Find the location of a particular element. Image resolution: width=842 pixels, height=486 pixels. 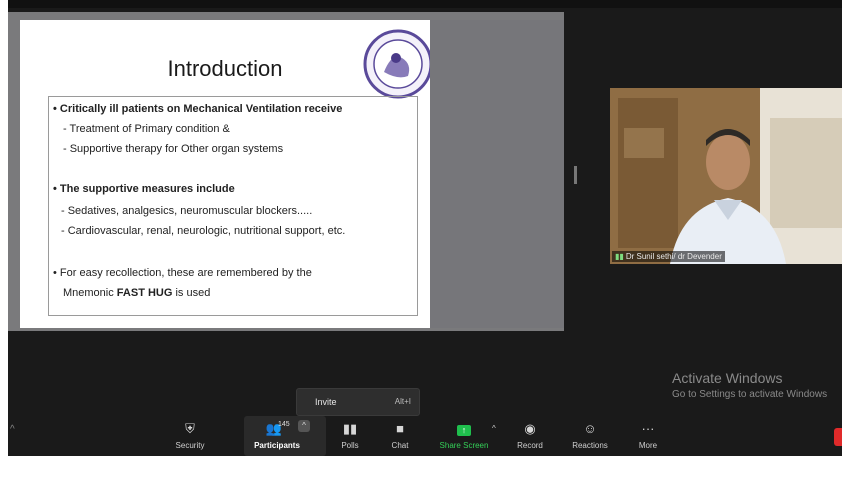

mnemonic-prefix: Mnemonic is located at coordinates (90, 293).